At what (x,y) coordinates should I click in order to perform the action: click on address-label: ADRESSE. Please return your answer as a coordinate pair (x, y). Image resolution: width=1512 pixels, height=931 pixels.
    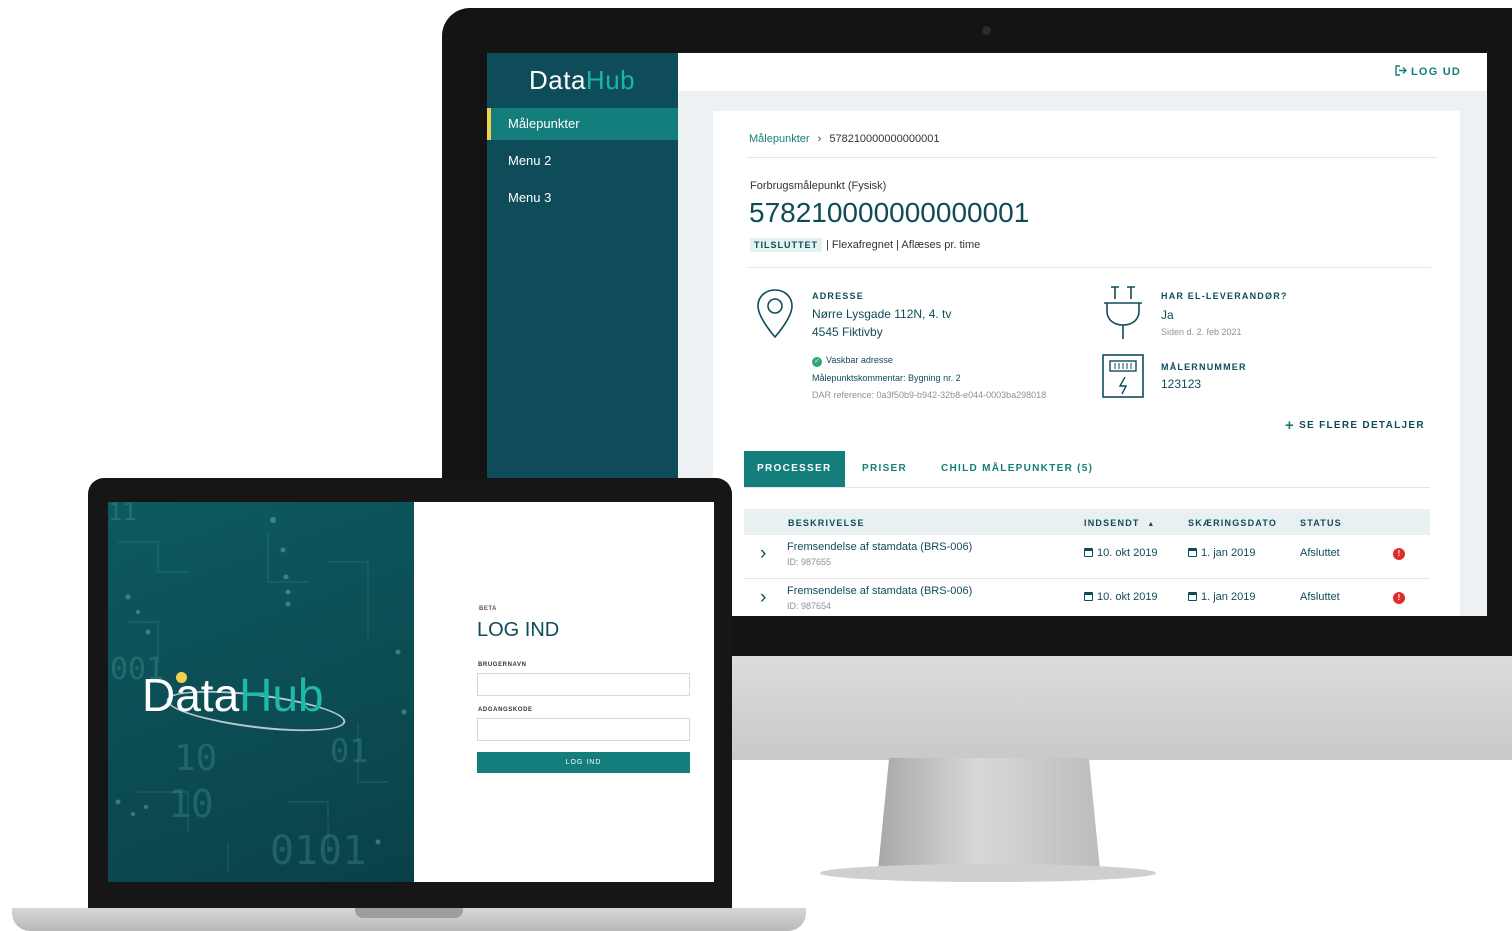
    Looking at the image, I should click on (838, 296).